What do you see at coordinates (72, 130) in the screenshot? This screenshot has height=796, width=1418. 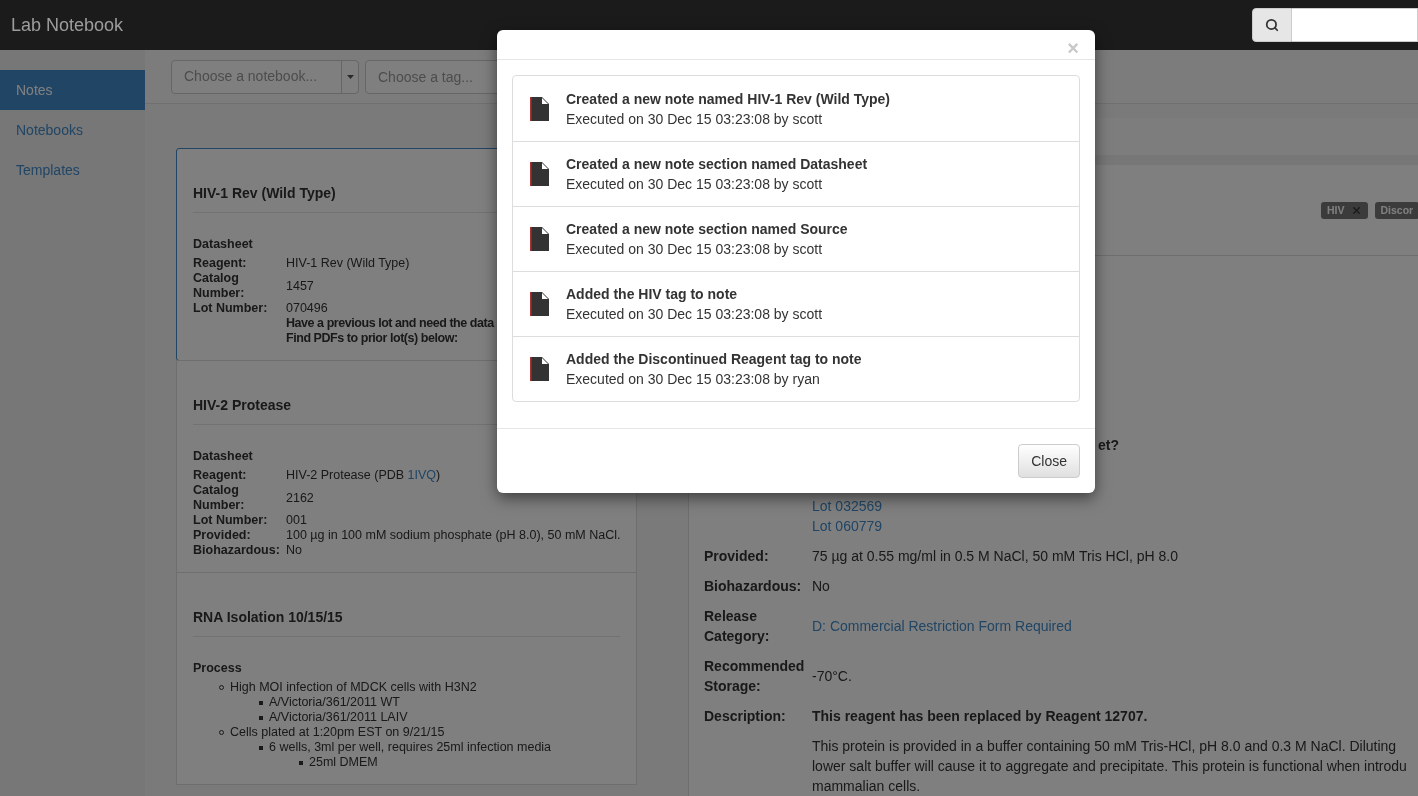 I see `sidebar-item: Notebooks` at bounding box center [72, 130].